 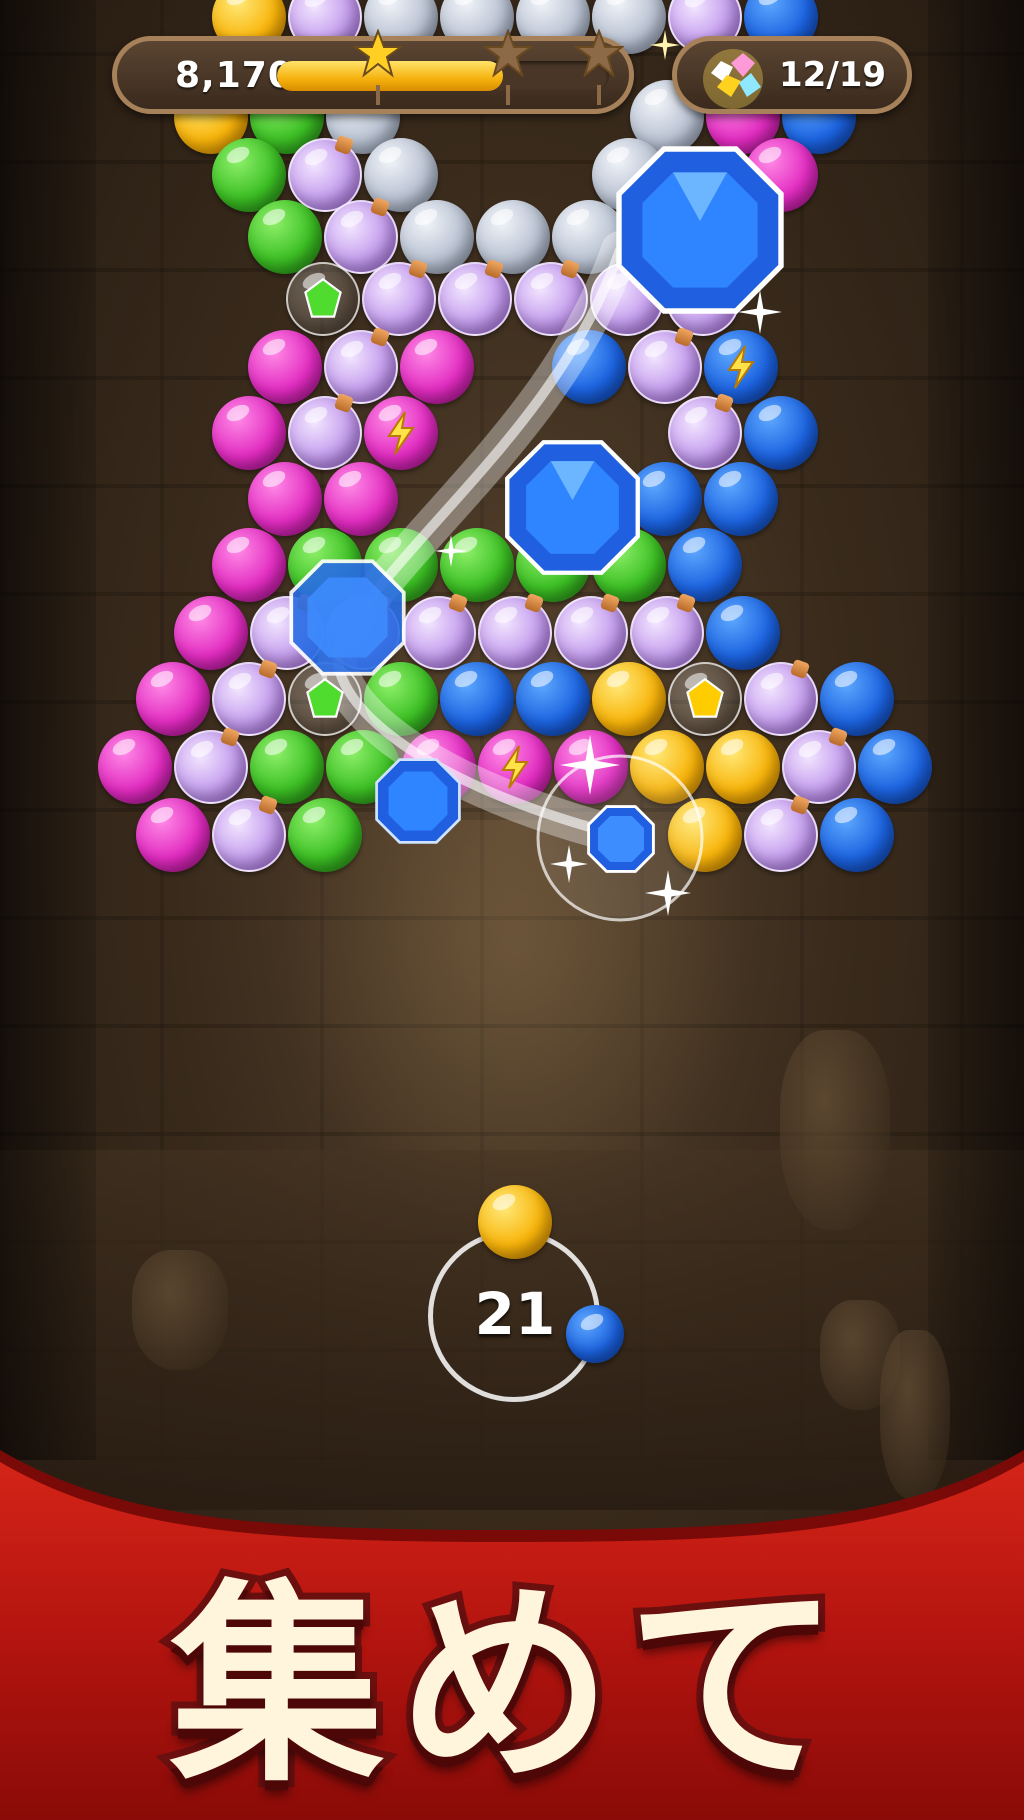 I want to click on flying-blue-gem-small, so click(x=347, y=617).